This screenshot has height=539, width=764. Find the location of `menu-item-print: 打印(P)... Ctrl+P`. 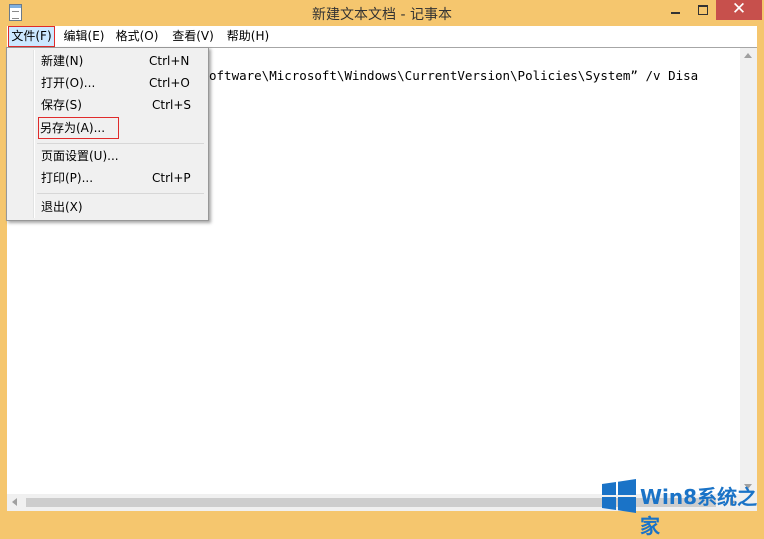

menu-item-print: 打印(P)... Ctrl+P is located at coordinates (107, 178).